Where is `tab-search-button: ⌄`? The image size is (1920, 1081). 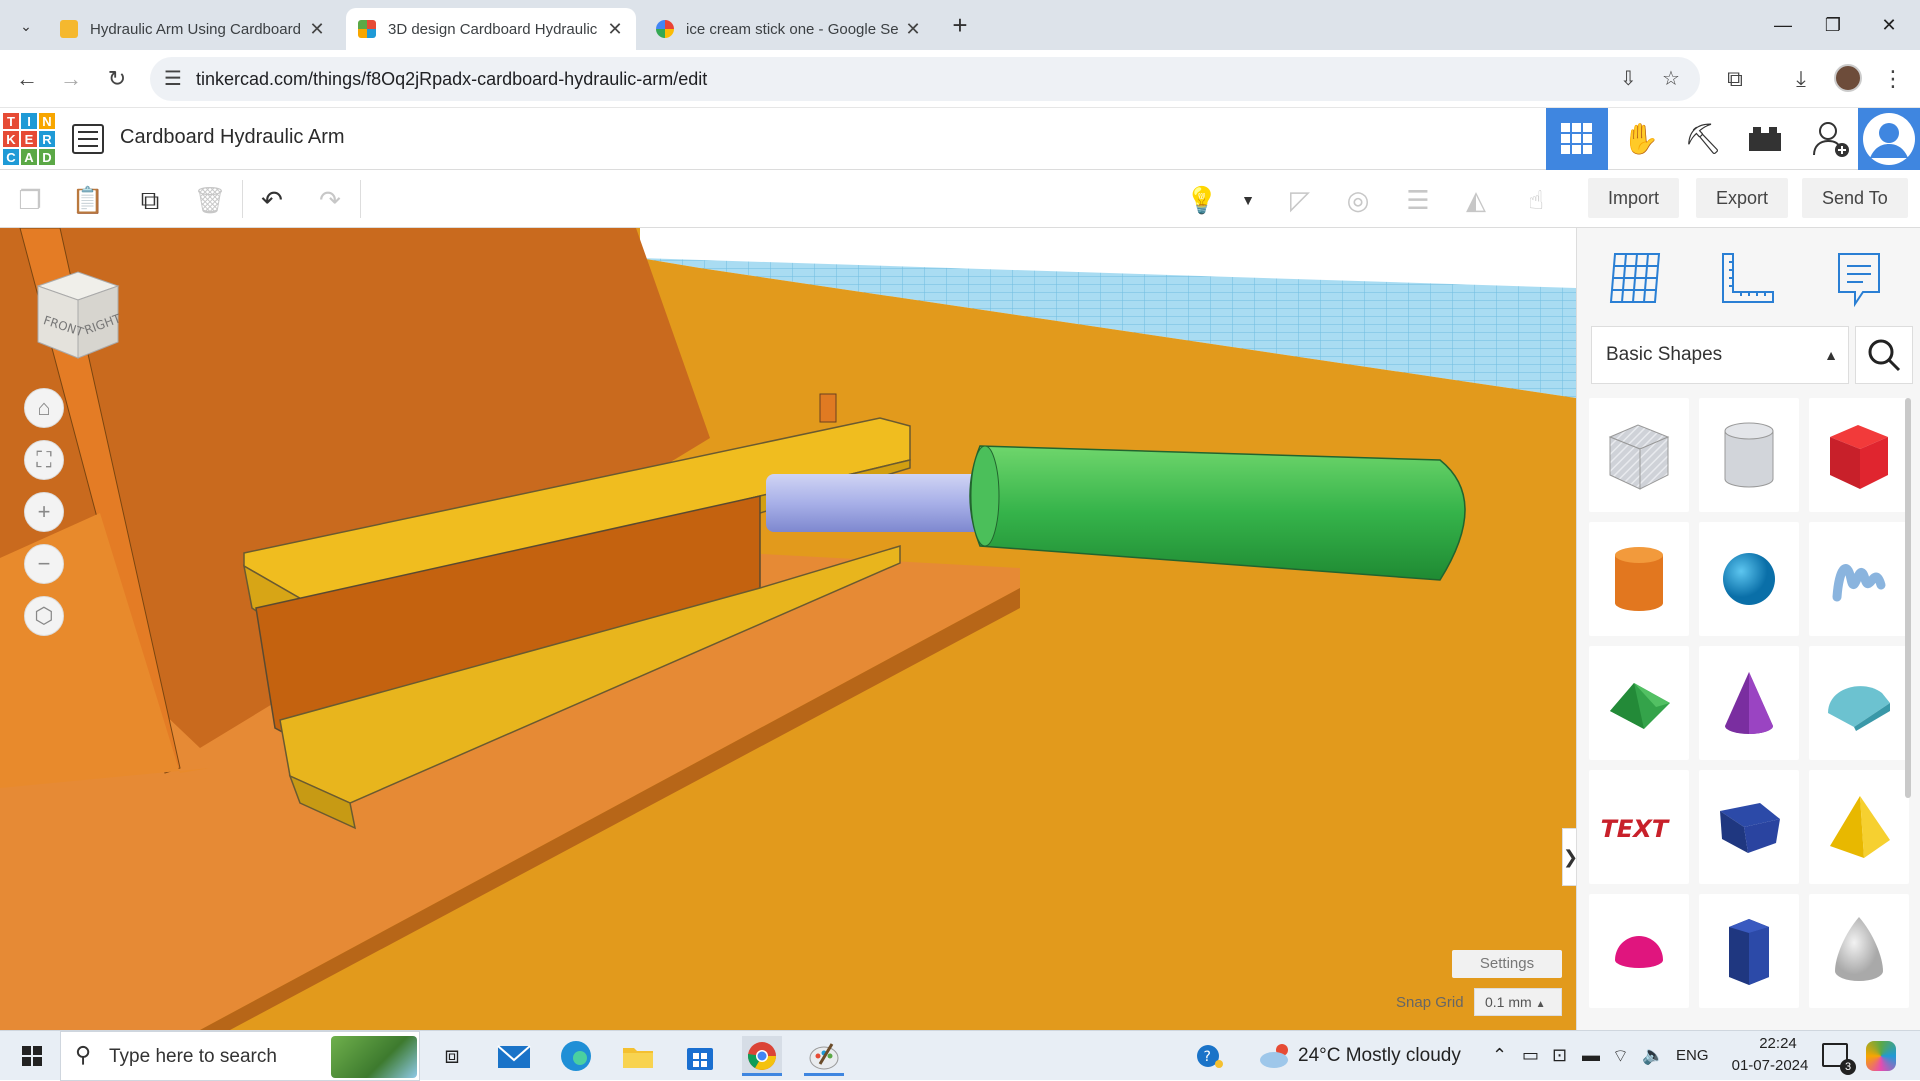 tab-search-button: ⌄ is located at coordinates (26, 26).